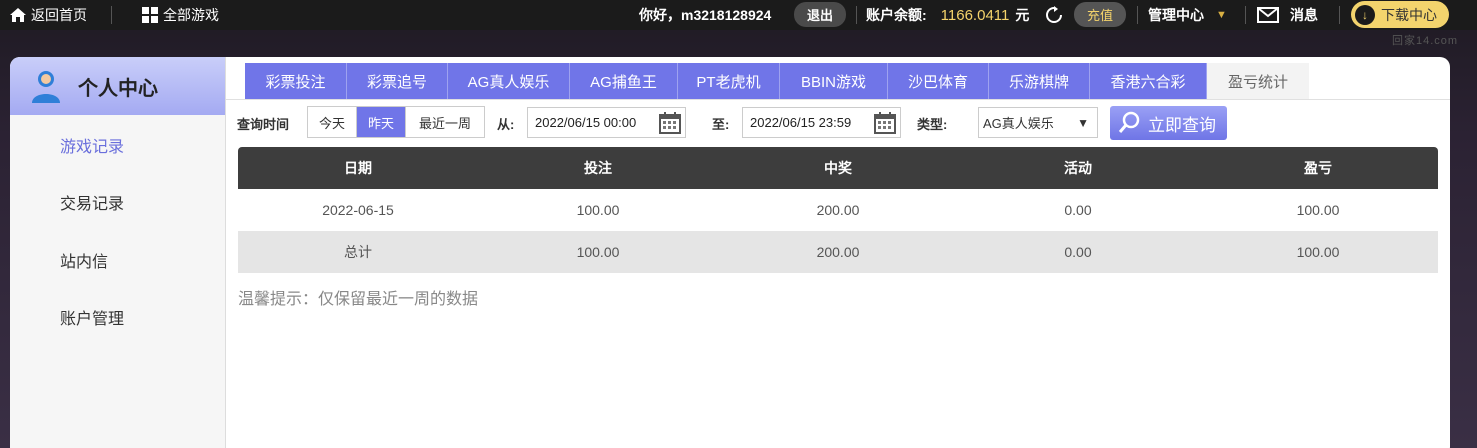 The image size is (1477, 448). Describe the element at coordinates (1129, 122) in the screenshot. I see `magnifier-icon` at that location.